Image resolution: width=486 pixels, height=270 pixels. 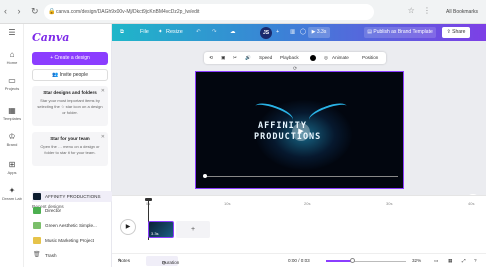 I want to click on share-label: Share, so click(x=459, y=32).